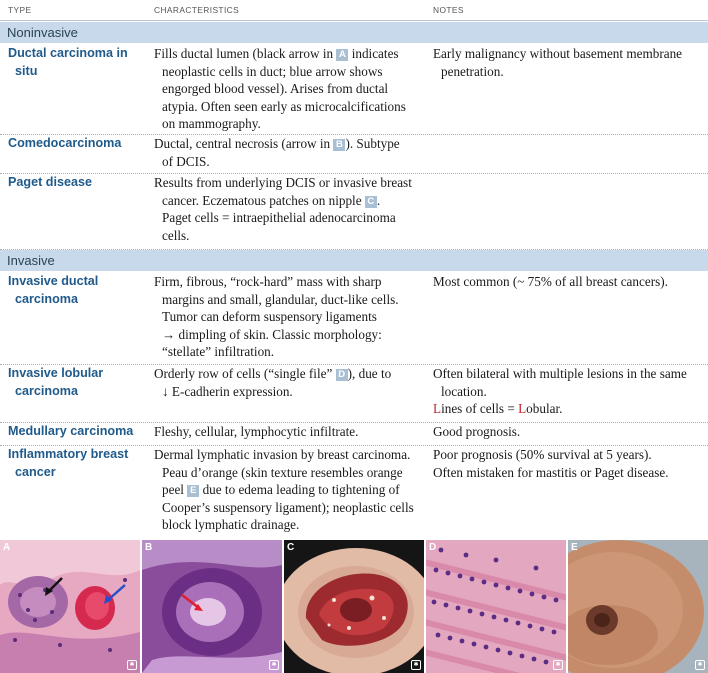 This screenshot has height=673, width=708. I want to click on type-cell: Inflammatory breast cancer, so click(68, 463).